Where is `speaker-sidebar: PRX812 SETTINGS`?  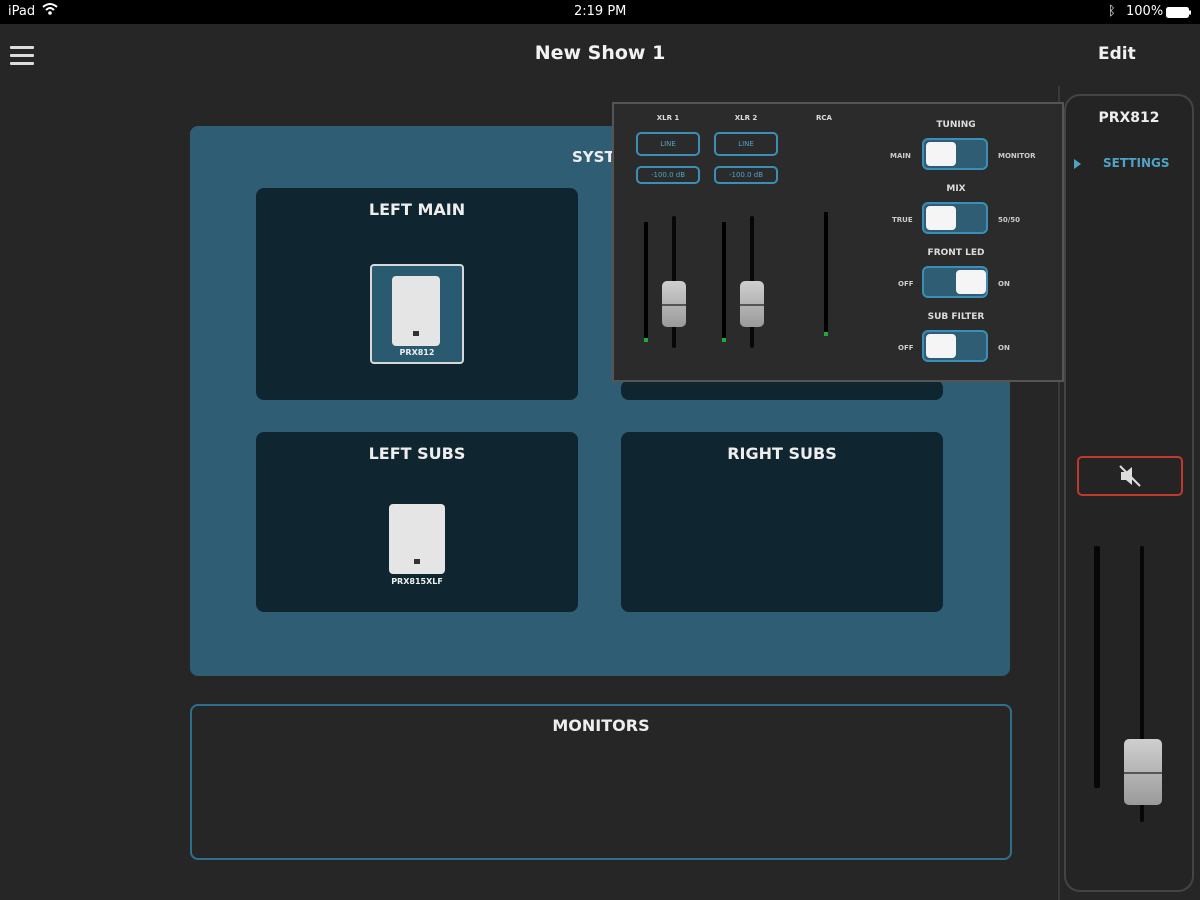 speaker-sidebar: PRX812 SETTINGS is located at coordinates (1129, 493).